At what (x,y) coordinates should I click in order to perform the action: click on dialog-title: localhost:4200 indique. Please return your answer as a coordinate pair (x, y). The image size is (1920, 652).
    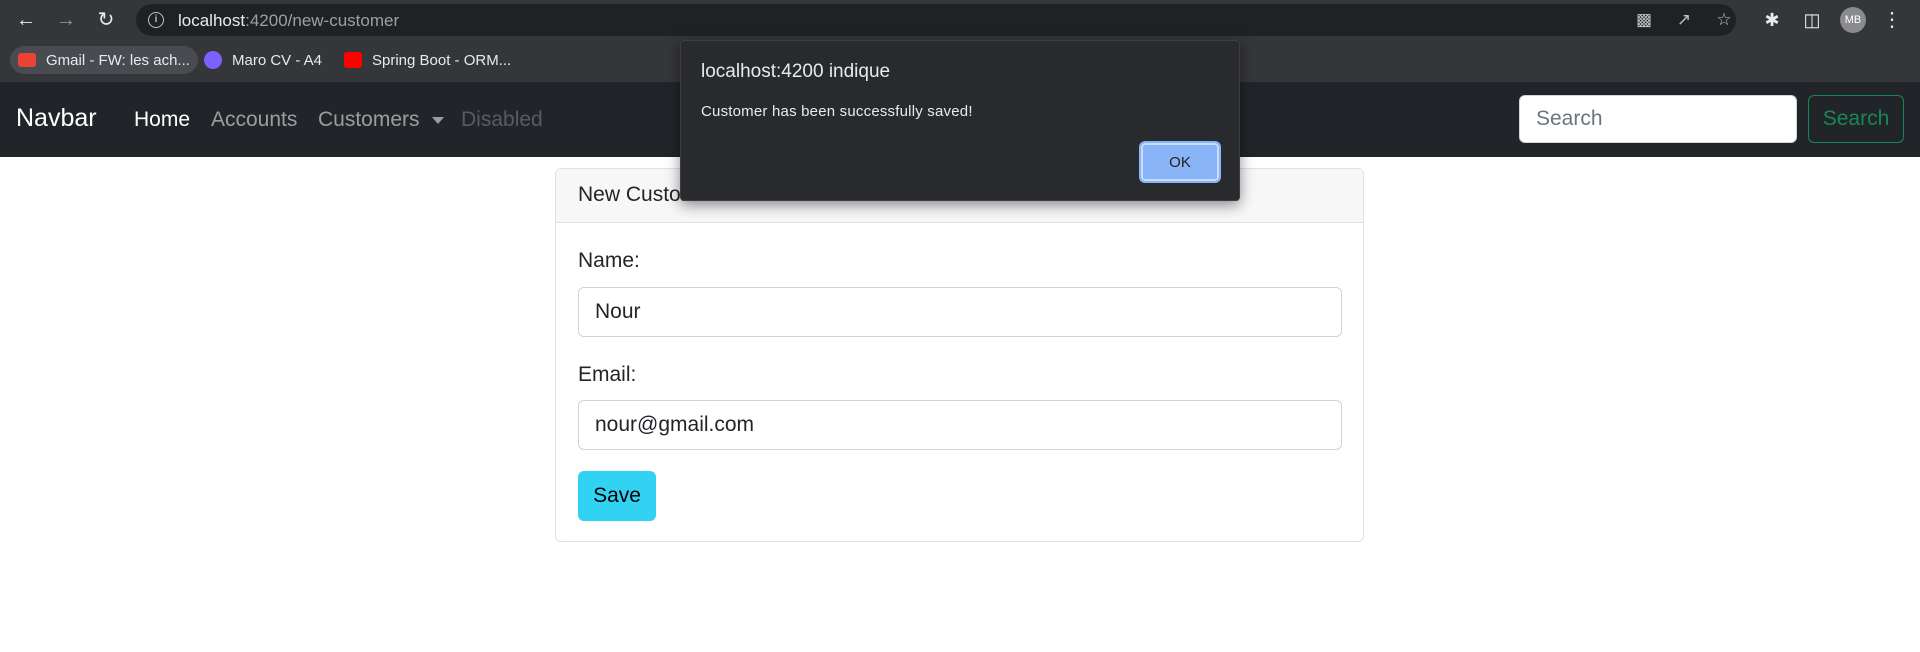
    Looking at the image, I should click on (796, 71).